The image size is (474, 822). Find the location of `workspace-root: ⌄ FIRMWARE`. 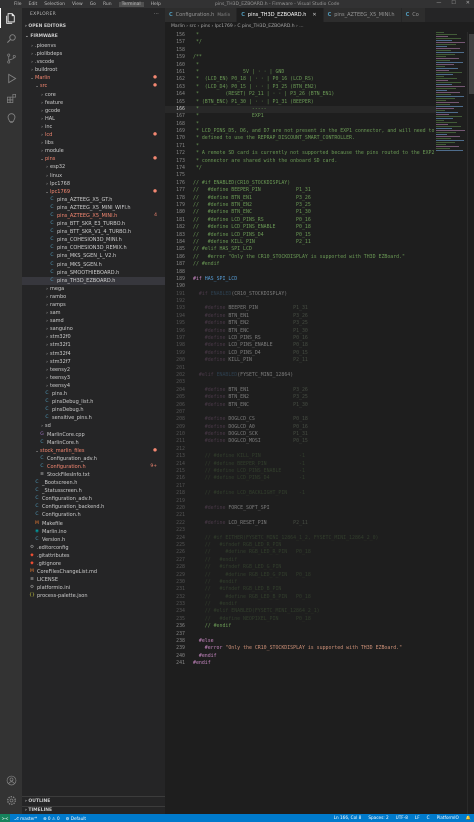

workspace-root: ⌄ FIRMWARE is located at coordinates (93, 37).